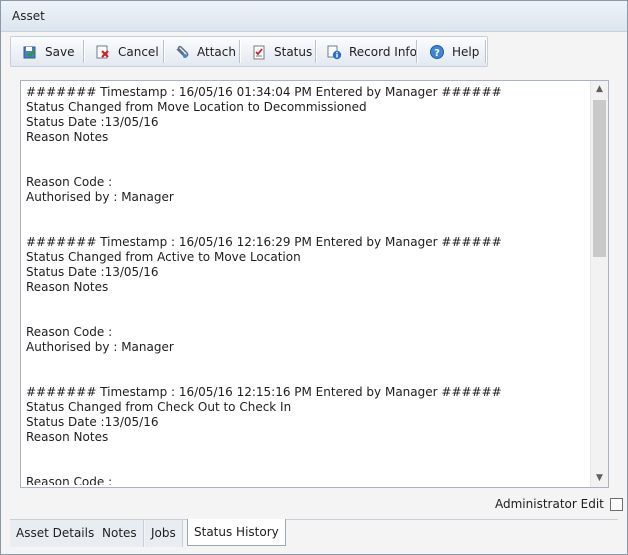 The width and height of the screenshot is (628, 555). Describe the element at coordinates (616, 504) in the screenshot. I see `administrator-edit-checkbox` at that location.